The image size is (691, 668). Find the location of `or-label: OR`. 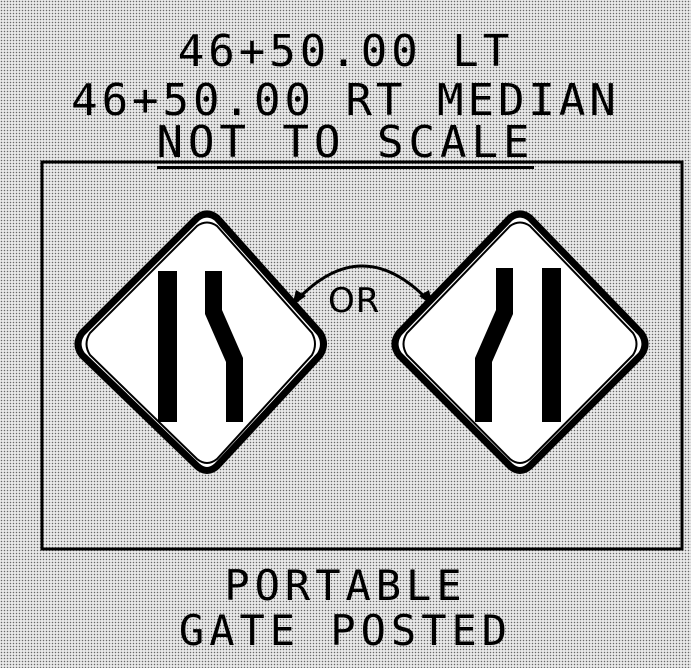

or-label: OR is located at coordinates (354, 301).